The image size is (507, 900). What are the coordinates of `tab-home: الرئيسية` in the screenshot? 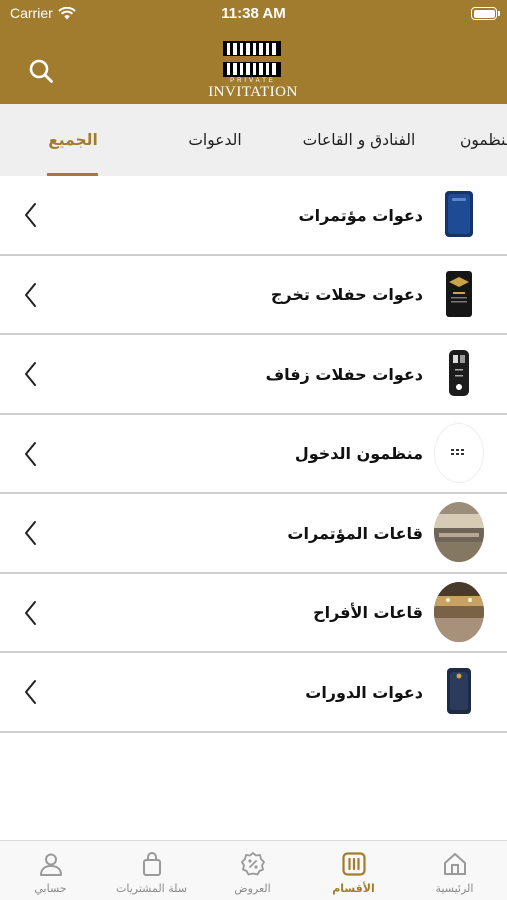 It's located at (454, 870).